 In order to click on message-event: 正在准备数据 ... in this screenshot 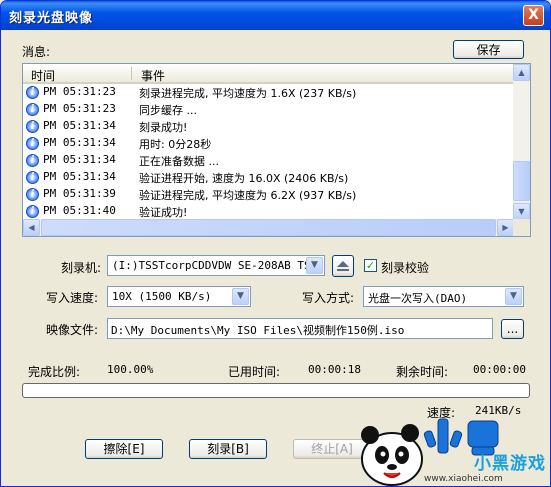, I will do `click(179, 161)`.